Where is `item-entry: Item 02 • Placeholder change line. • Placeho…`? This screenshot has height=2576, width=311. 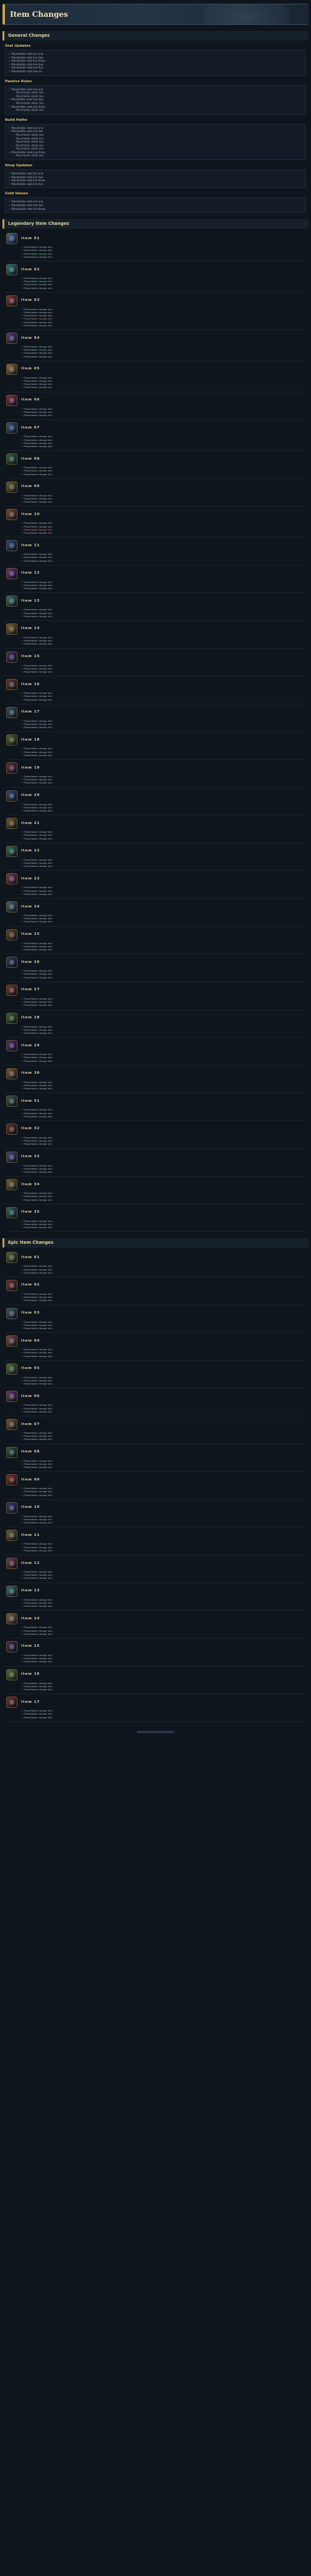 item-entry: Item 02 • Placeholder change line. • Placeho… is located at coordinates (155, 277).